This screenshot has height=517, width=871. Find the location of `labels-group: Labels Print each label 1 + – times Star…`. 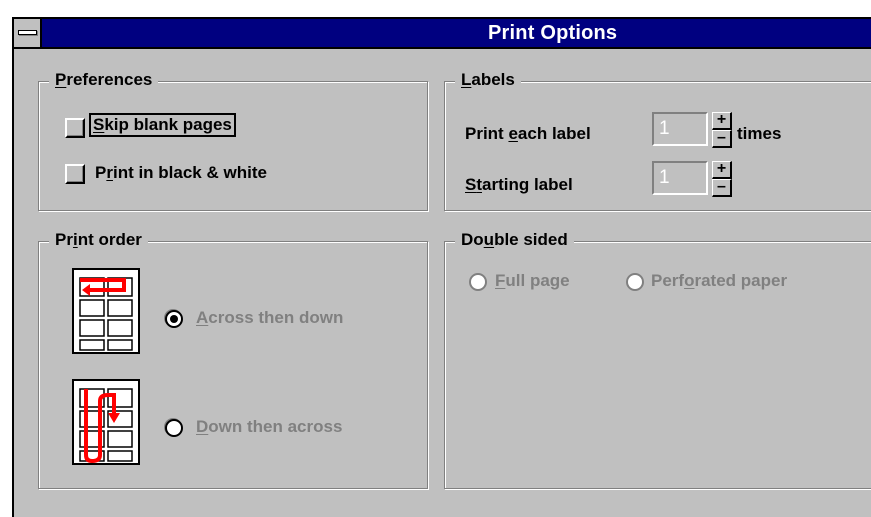

labels-group: Labels Print each label 1 + – times Star… is located at coordinates (657, 140).